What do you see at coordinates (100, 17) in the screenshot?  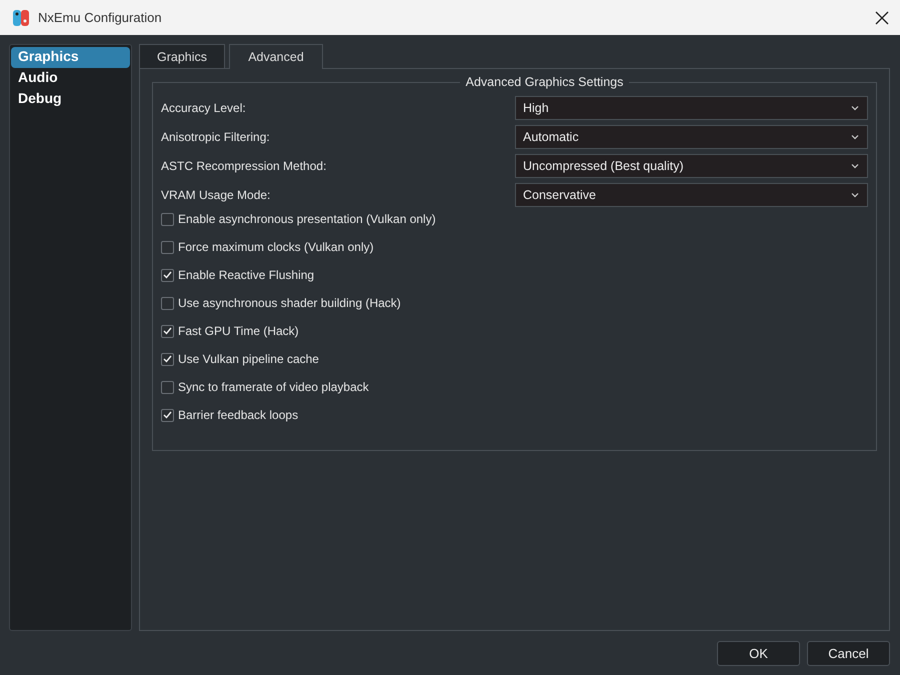 I see `window-title: NxEmu Configuration` at bounding box center [100, 17].